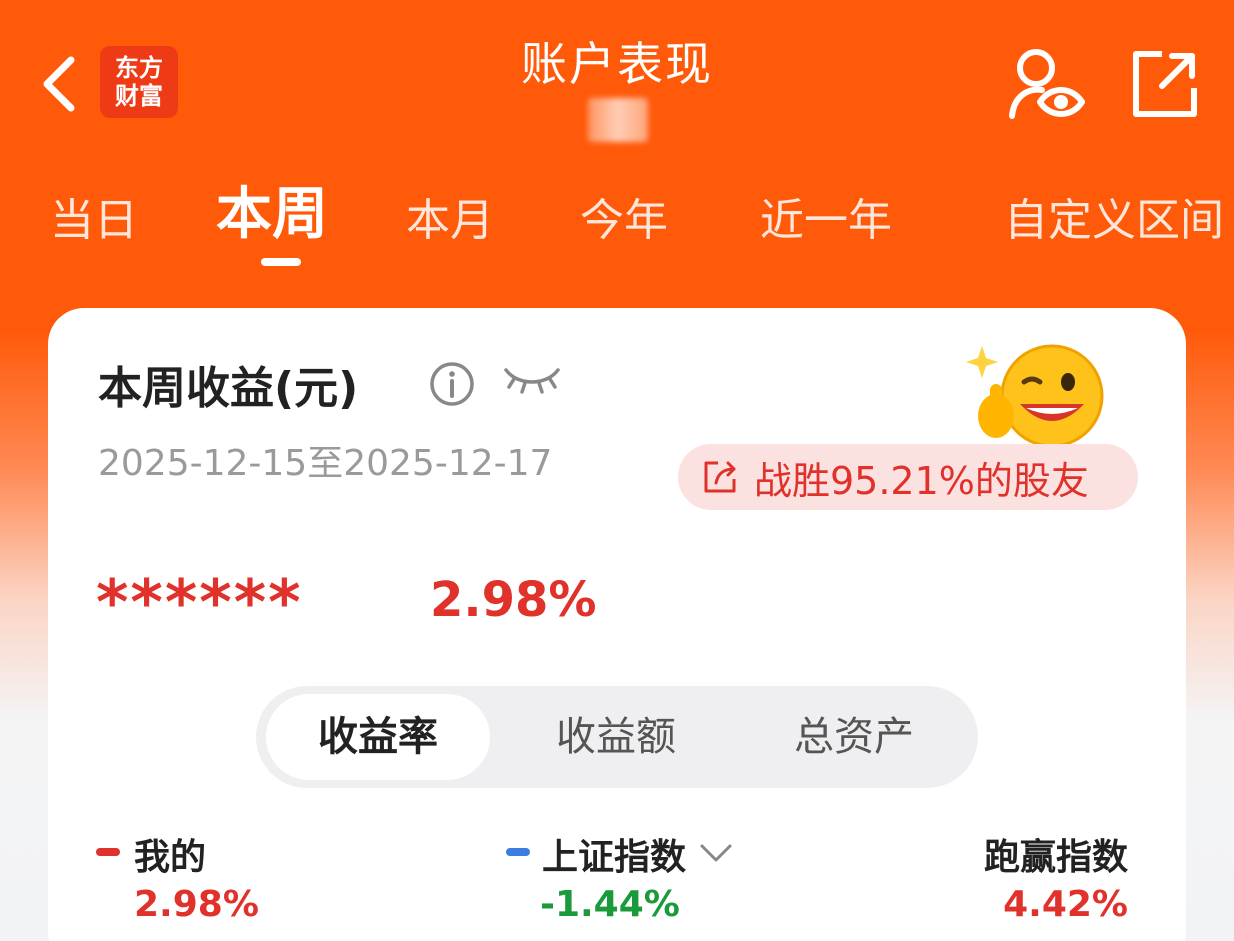 The height and width of the screenshot is (941, 1234). I want to click on toggle-visibility-button, so click(532, 380).